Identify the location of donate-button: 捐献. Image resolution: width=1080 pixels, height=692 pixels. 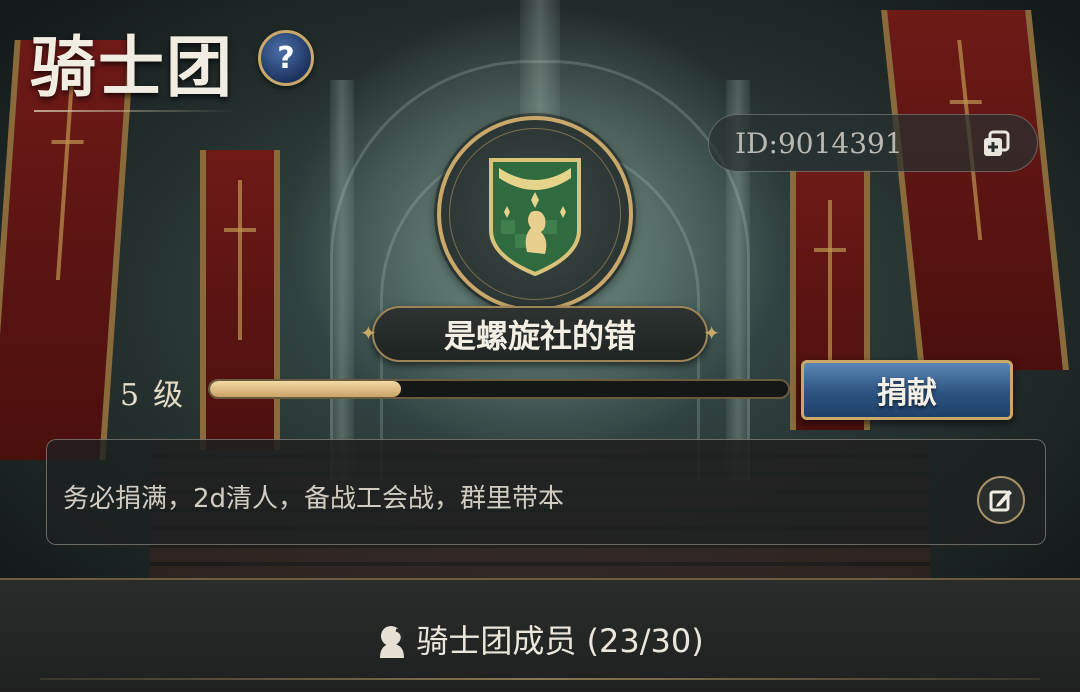
(907, 390).